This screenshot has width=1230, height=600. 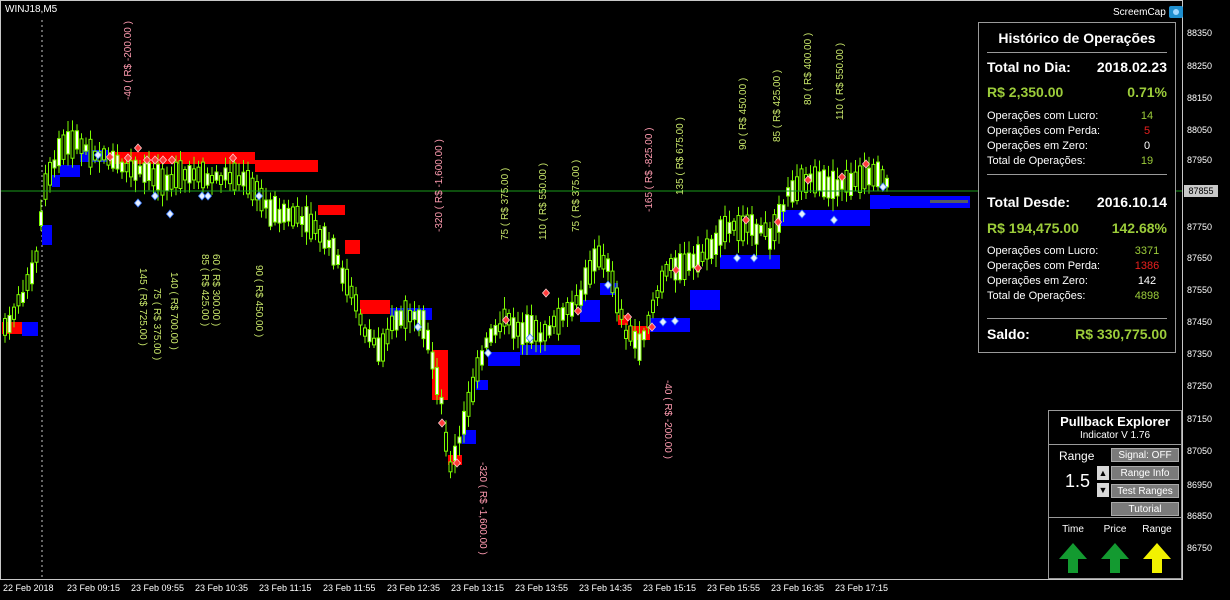 What do you see at coordinates (1139, 228) in the screenshot?
I see `desde-percent: 142.68%` at bounding box center [1139, 228].